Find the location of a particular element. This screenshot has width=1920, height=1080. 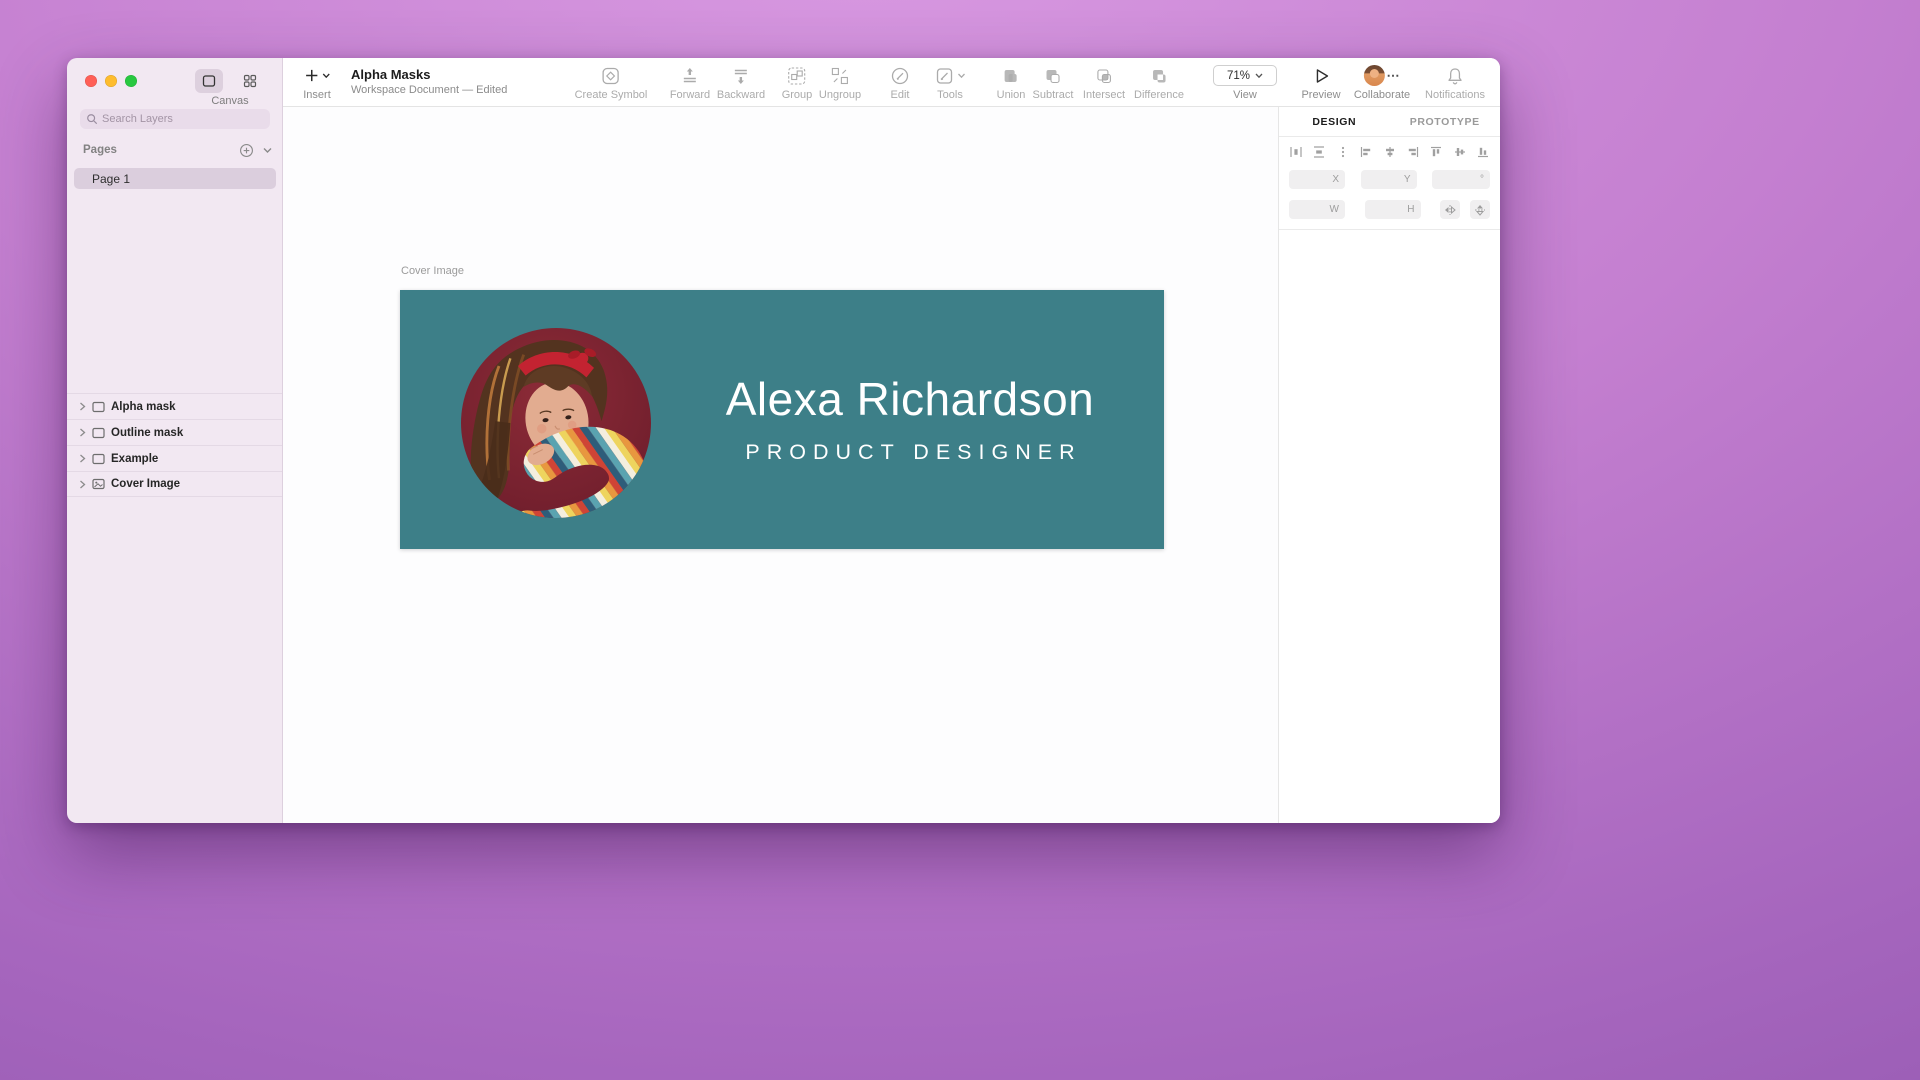

artboard-cover-image: Alexa Richardson PRODUCT DESIGNER is located at coordinates (782, 419).